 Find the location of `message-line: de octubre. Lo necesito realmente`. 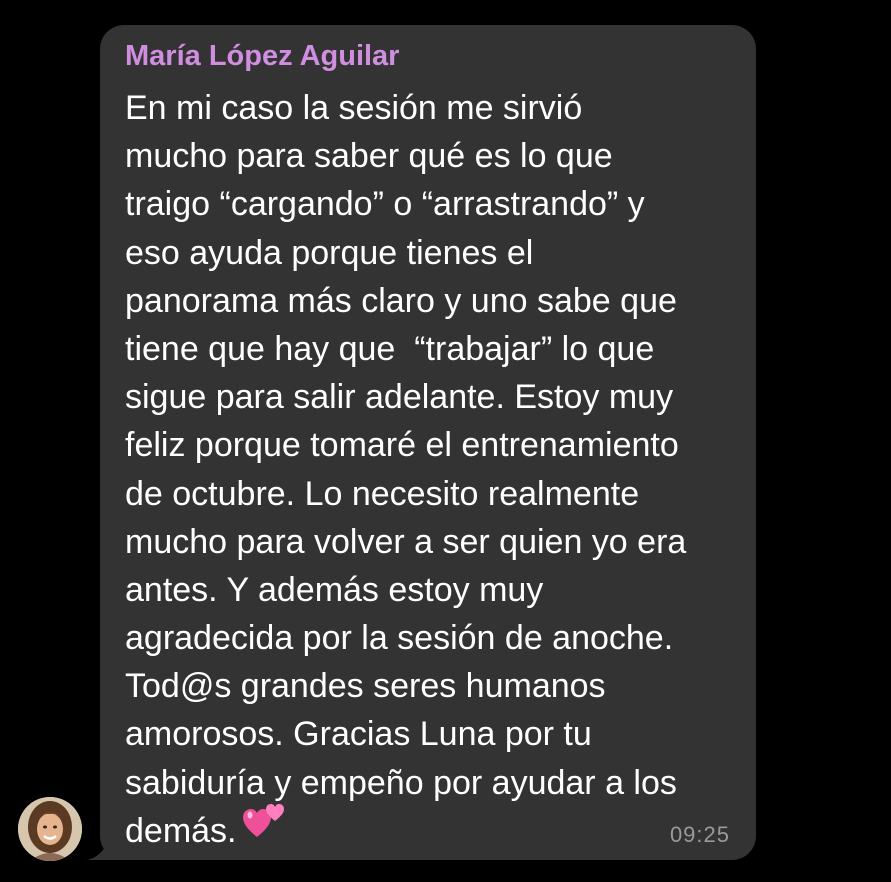

message-line: de octubre. Lo necesito realmente is located at coordinates (382, 493).